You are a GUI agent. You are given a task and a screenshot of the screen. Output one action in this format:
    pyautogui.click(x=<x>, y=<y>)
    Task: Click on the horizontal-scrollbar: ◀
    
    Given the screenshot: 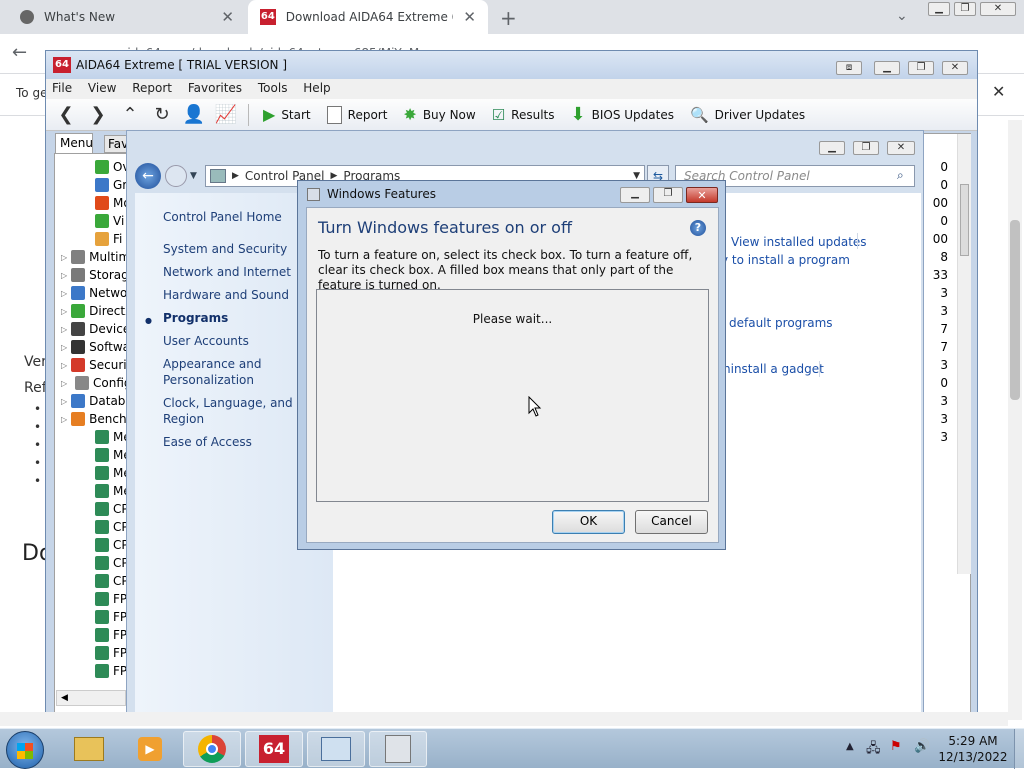 What is the action you would take?
    pyautogui.click(x=91, y=698)
    